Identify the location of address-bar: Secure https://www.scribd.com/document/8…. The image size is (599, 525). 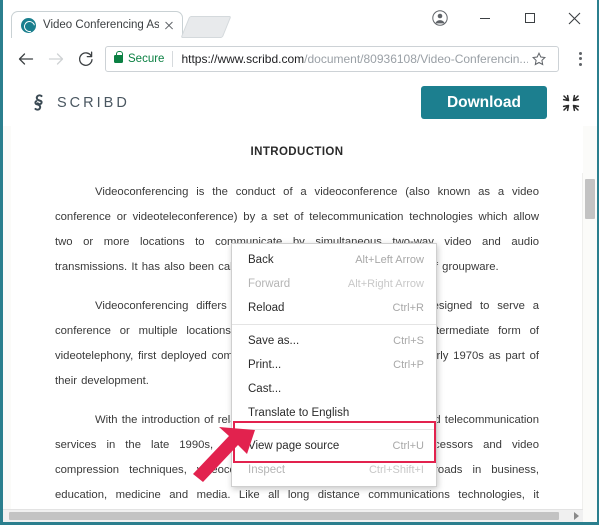
(332, 58).